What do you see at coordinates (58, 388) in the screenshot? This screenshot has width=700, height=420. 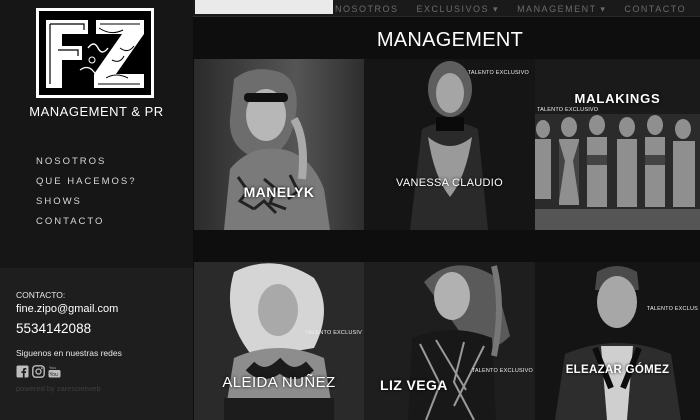 I see `powered-by: powered by zarescietweb` at bounding box center [58, 388].